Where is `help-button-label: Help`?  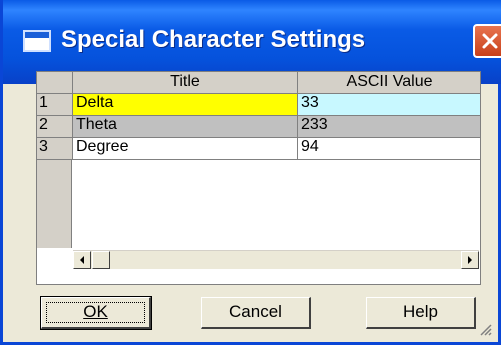 help-button-label: Help is located at coordinates (420, 311).